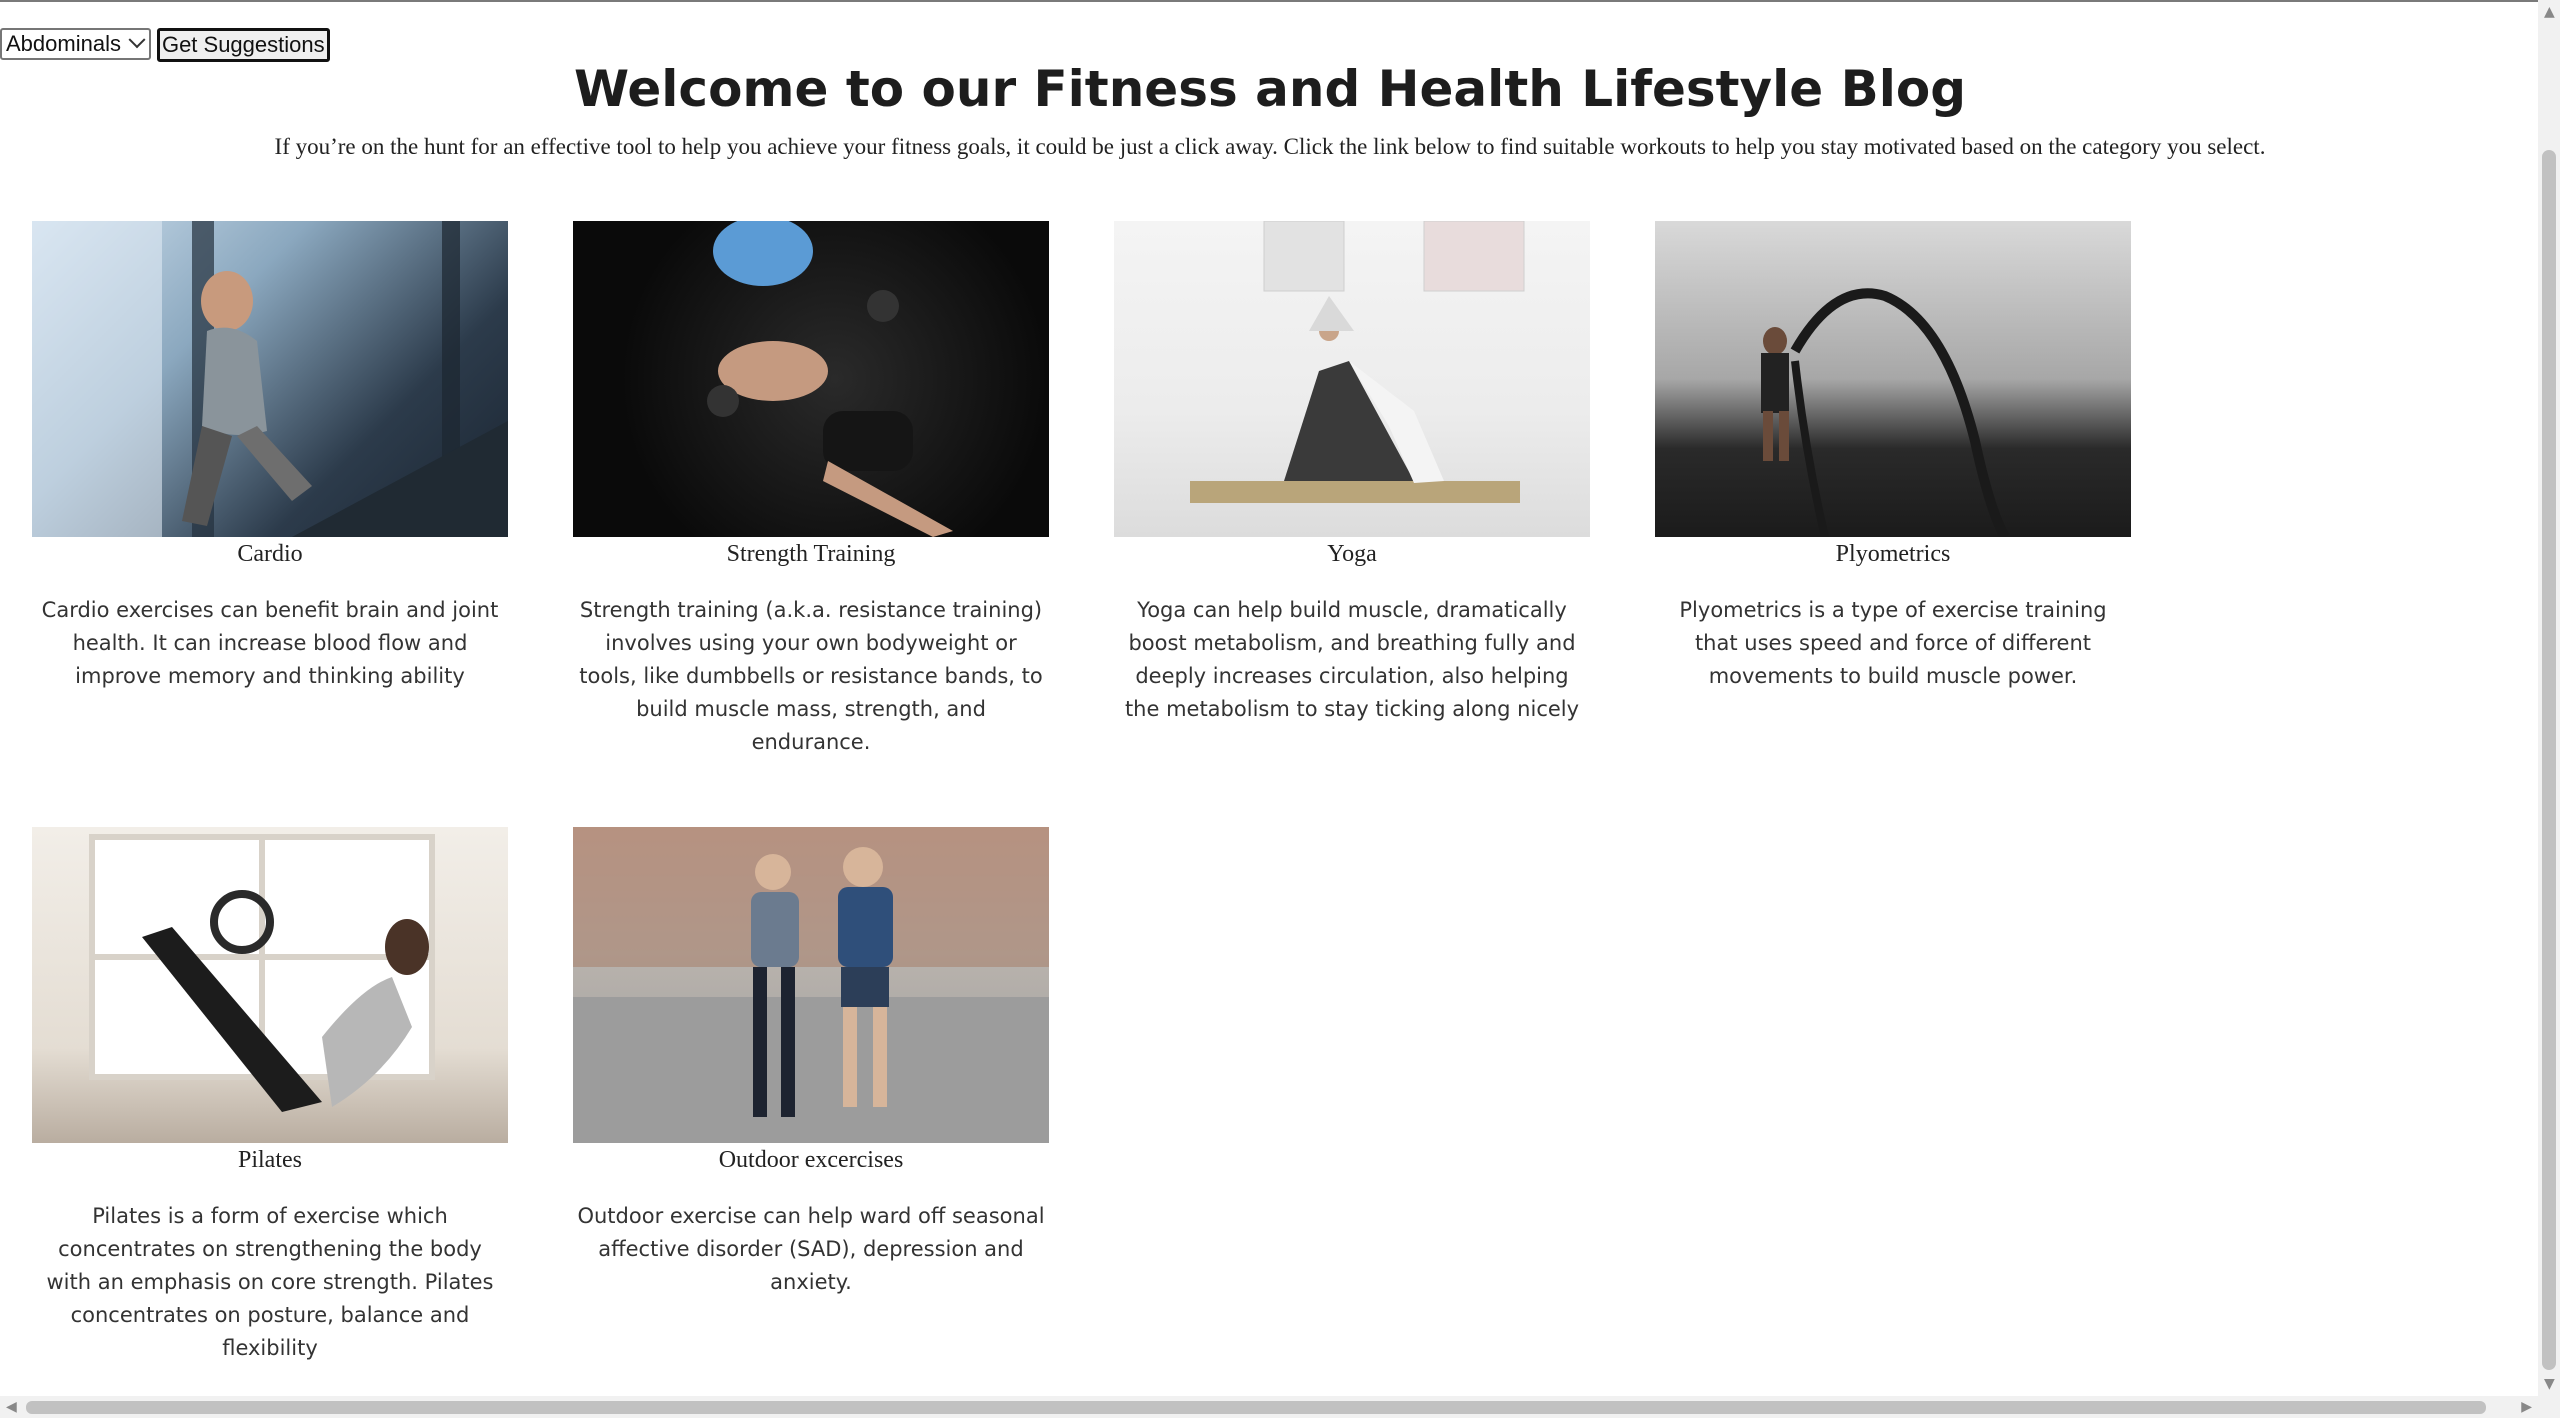 The width and height of the screenshot is (2560, 1418). I want to click on horizontal-scrollbar: ◀ ▶, so click(1269, 1407).